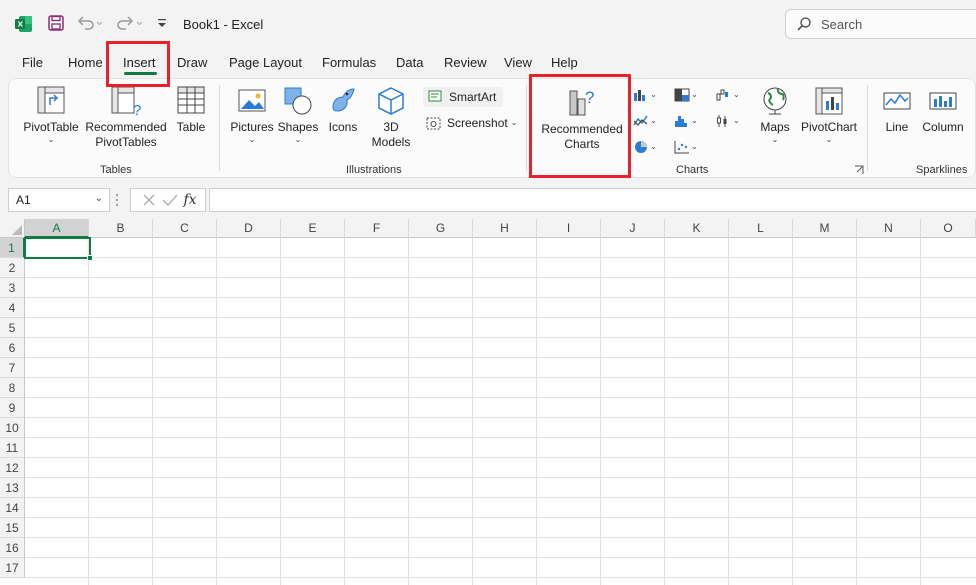 This screenshot has height=585, width=976. What do you see at coordinates (51, 115) in the screenshot?
I see `pivottable-button: PivotTable ⌄` at bounding box center [51, 115].